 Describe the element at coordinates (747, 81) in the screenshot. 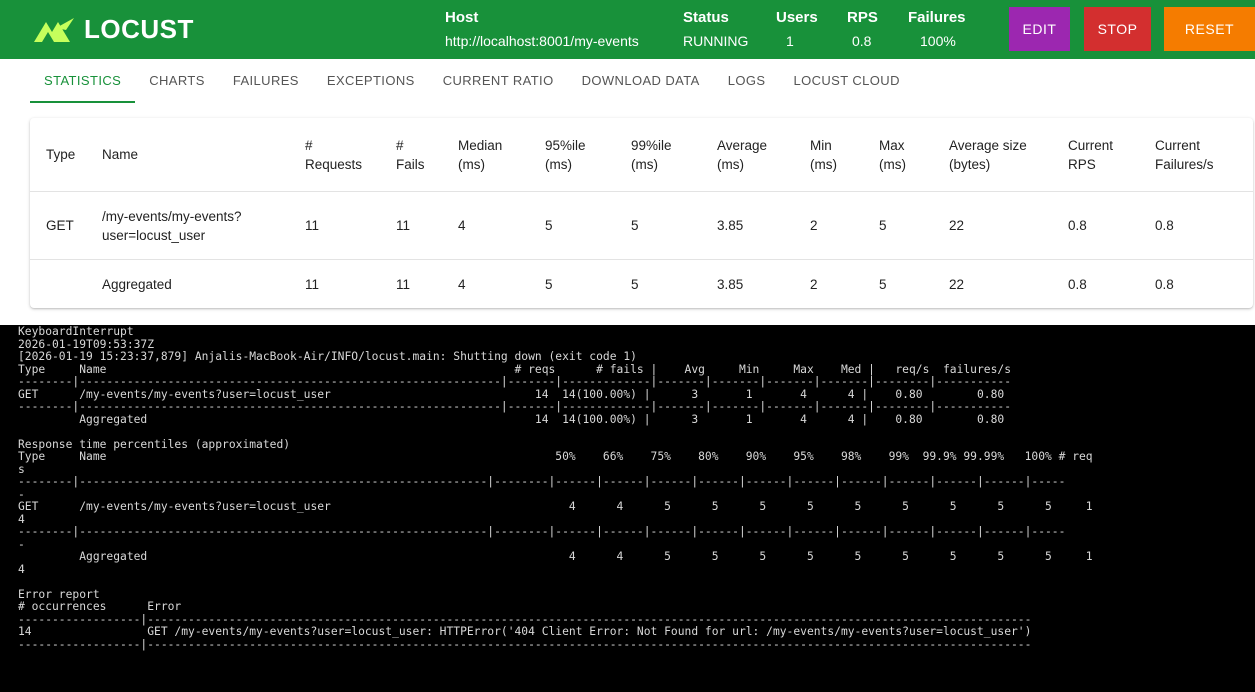

I see `tab-logs: LOGS` at that location.